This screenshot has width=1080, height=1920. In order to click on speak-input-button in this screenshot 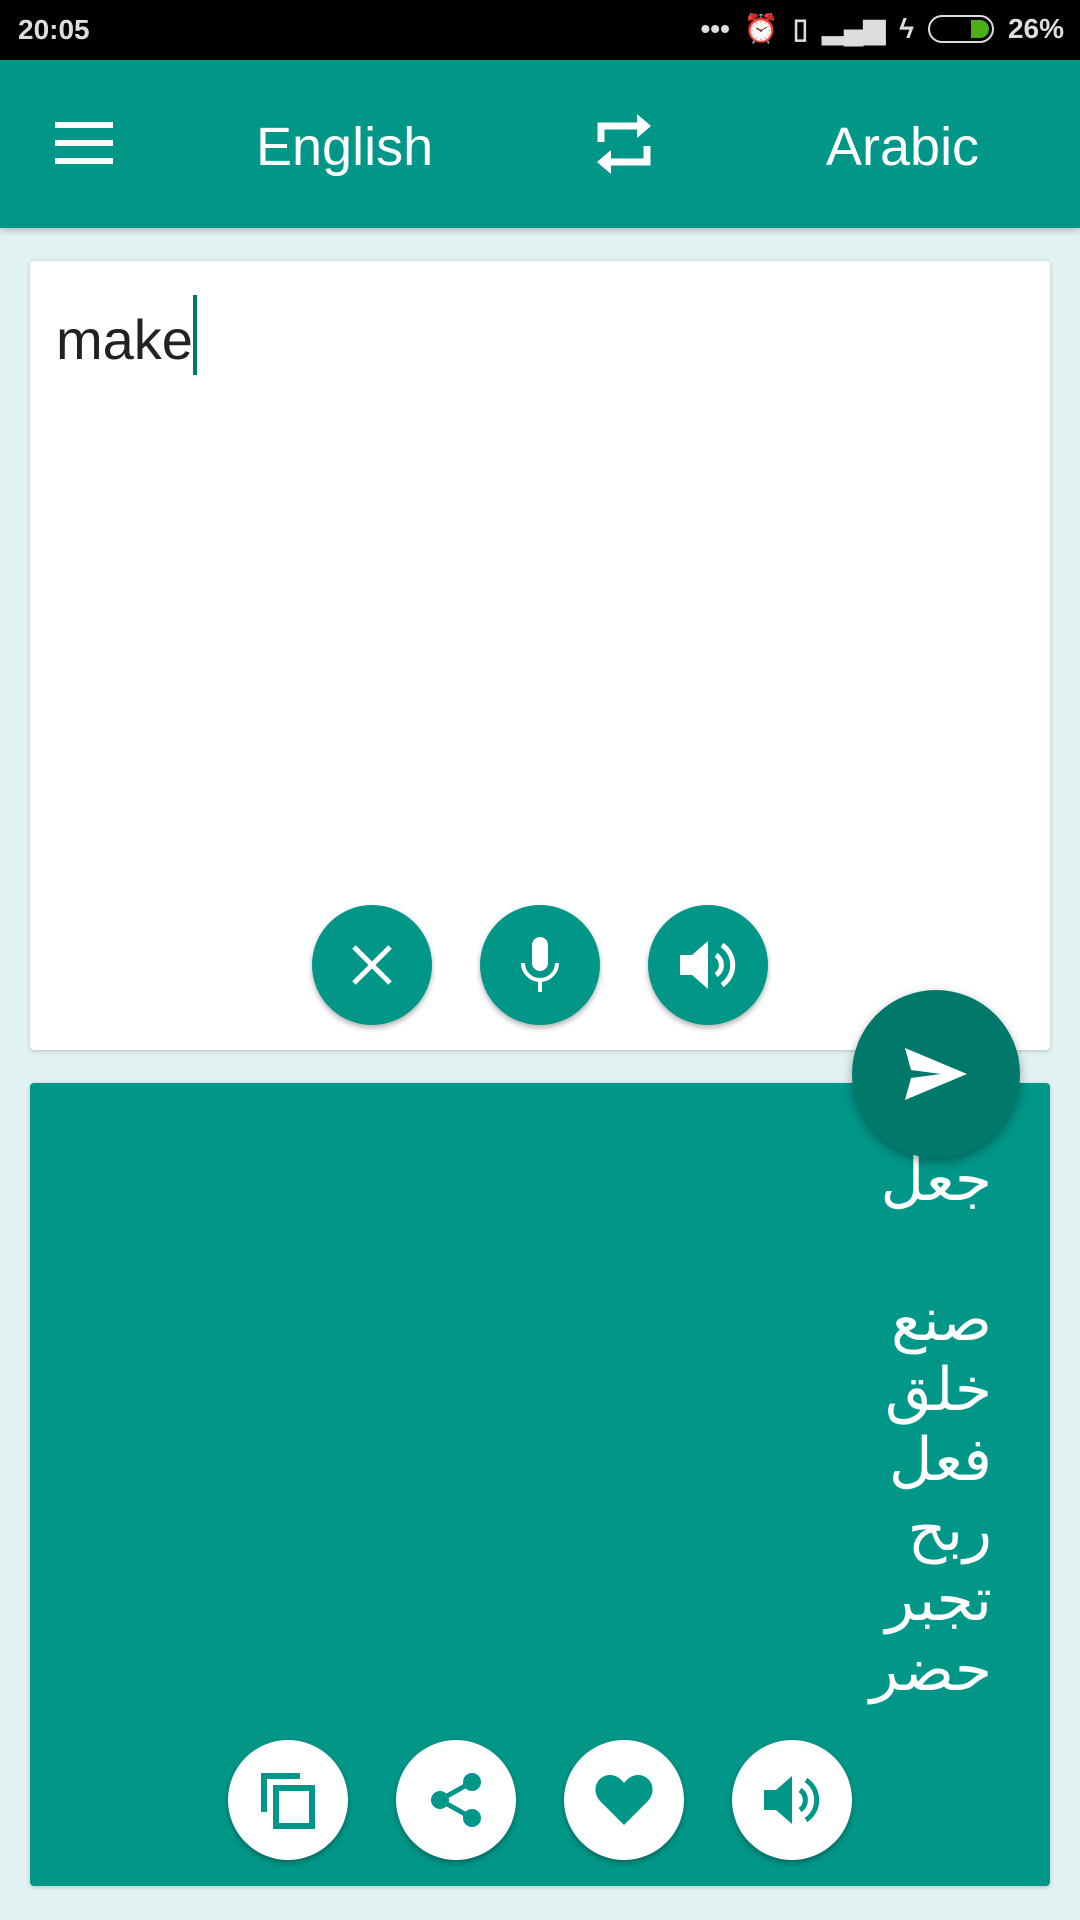, I will do `click(708, 965)`.